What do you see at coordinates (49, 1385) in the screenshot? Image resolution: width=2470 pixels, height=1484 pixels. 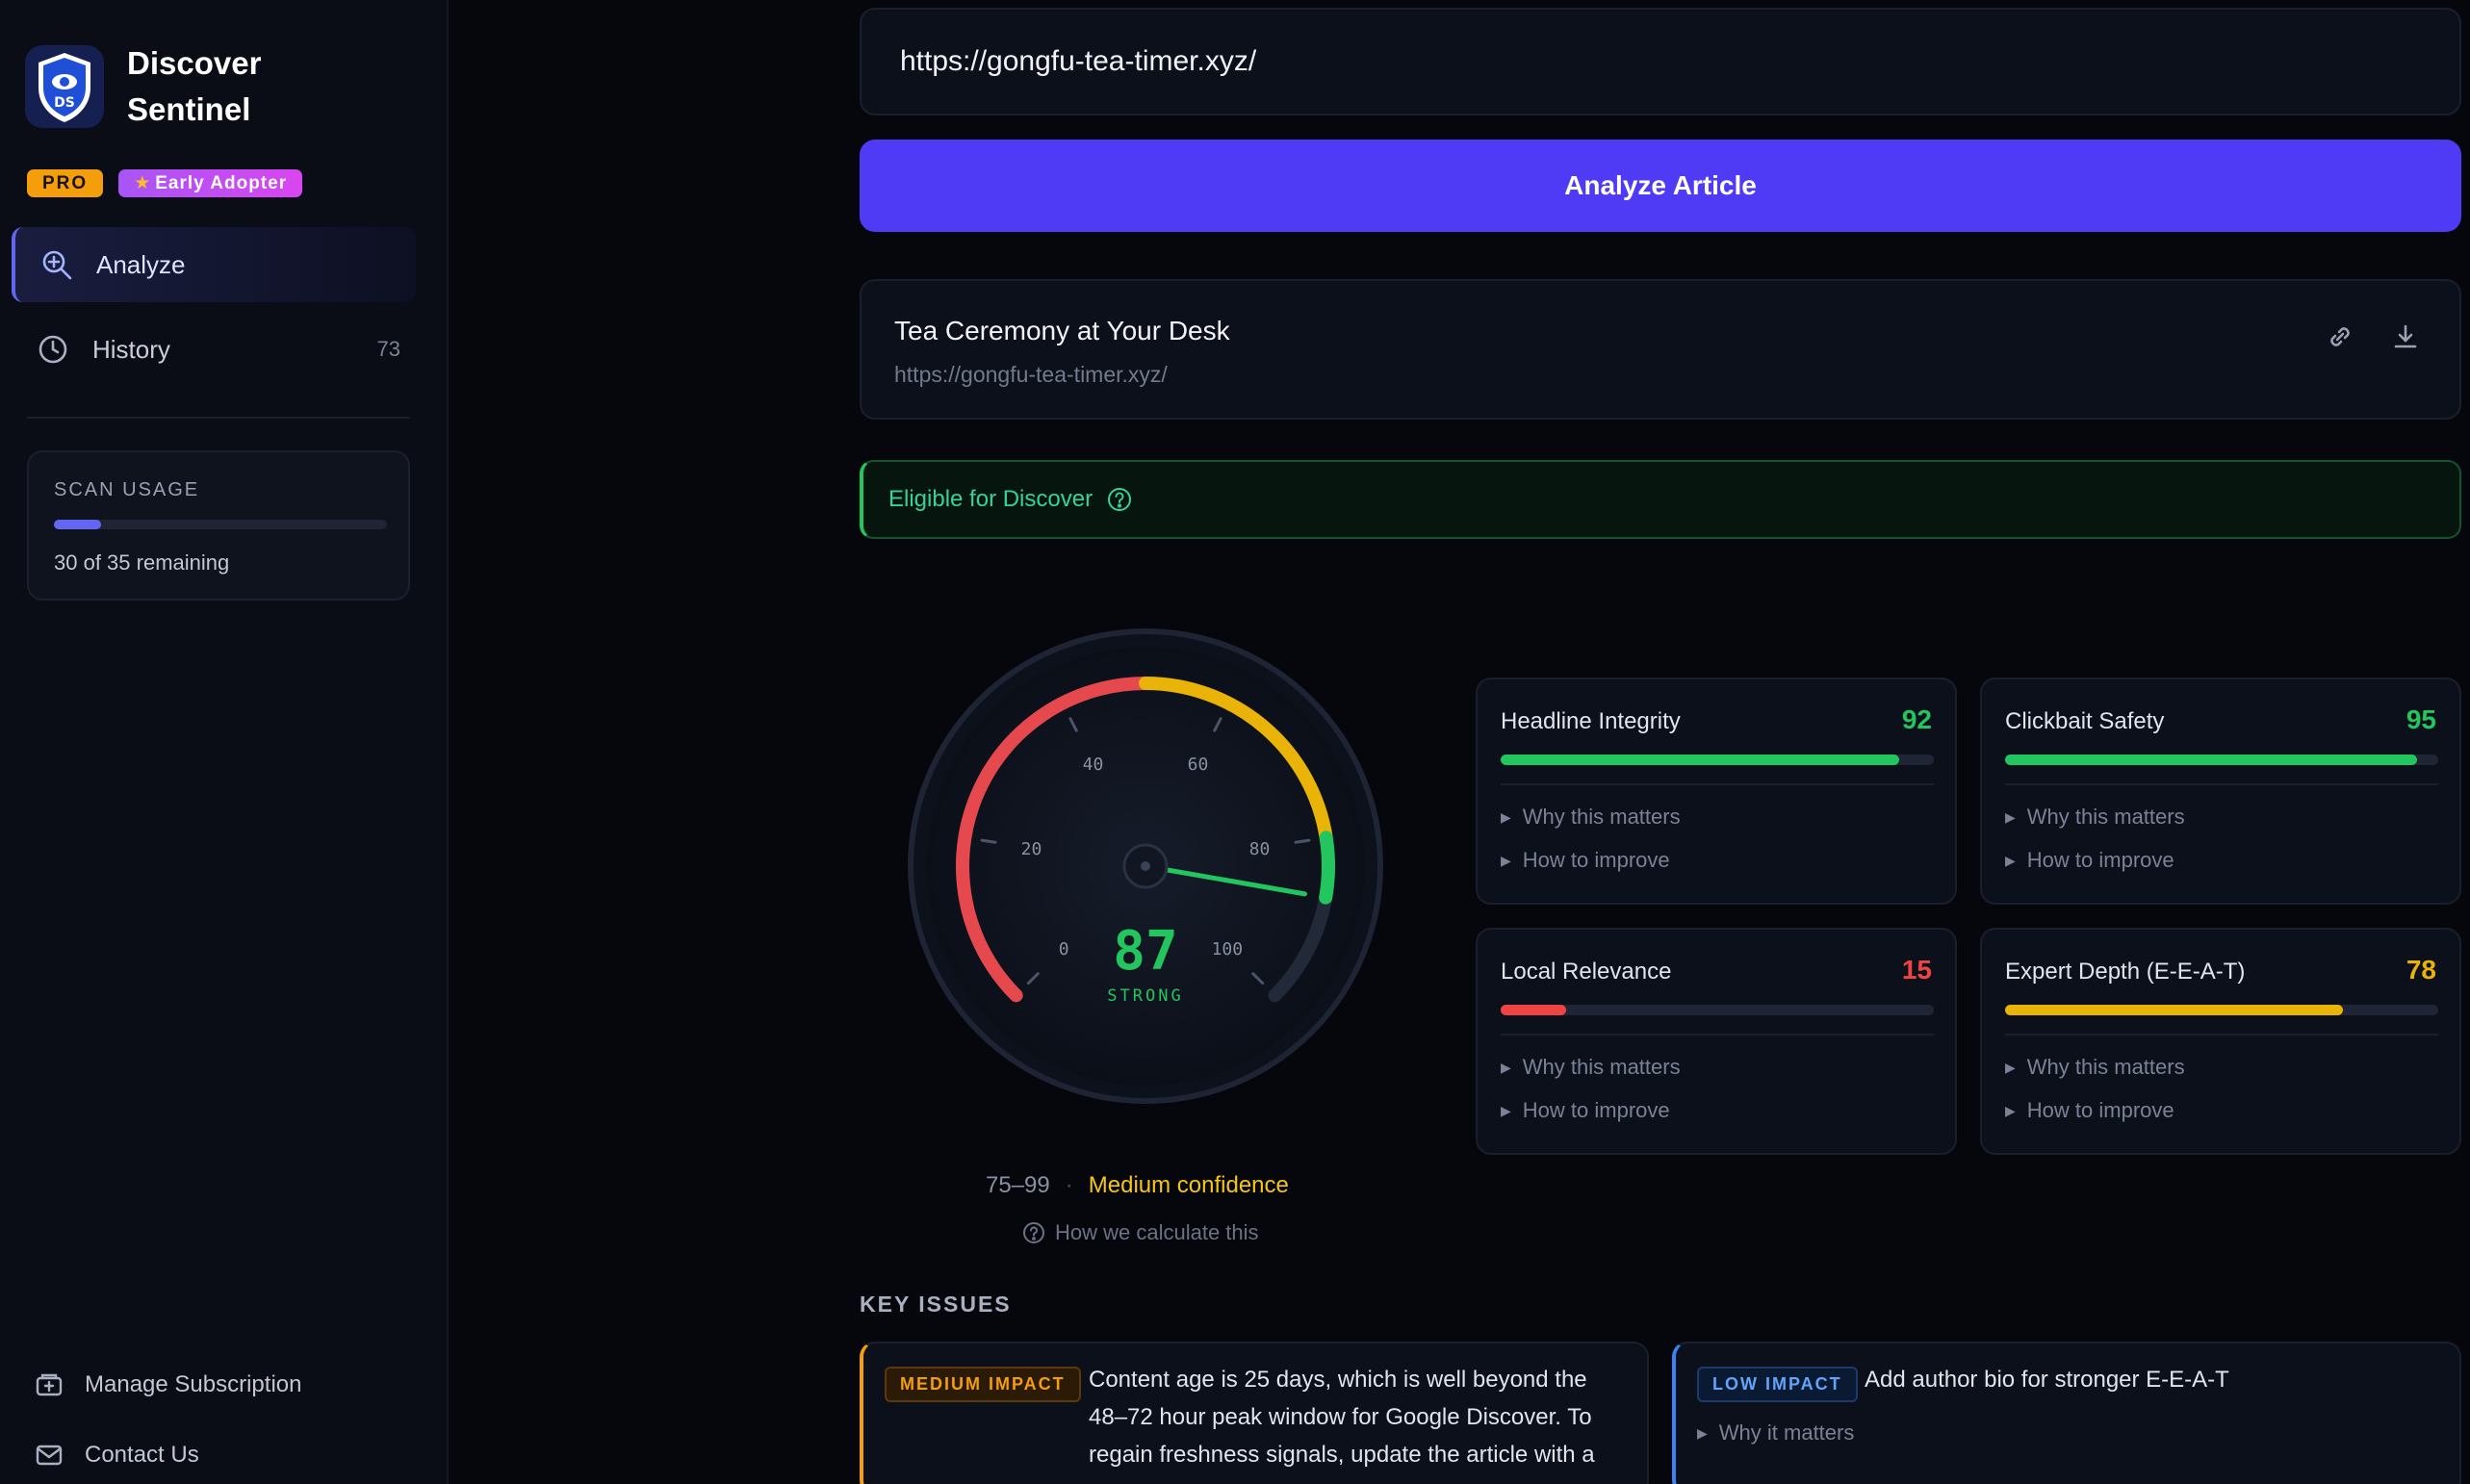 I see `billing-icon` at bounding box center [49, 1385].